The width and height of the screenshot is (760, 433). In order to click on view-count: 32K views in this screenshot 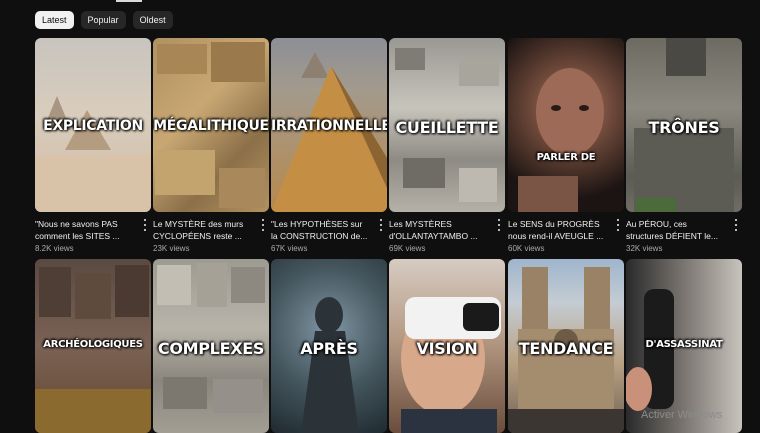, I will do `click(644, 248)`.